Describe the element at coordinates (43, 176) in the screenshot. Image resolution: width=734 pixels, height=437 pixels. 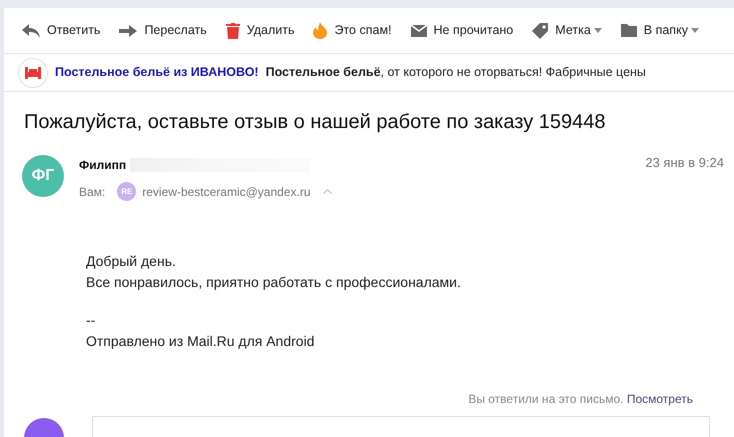
I see `sender-avatar: ФГ` at that location.